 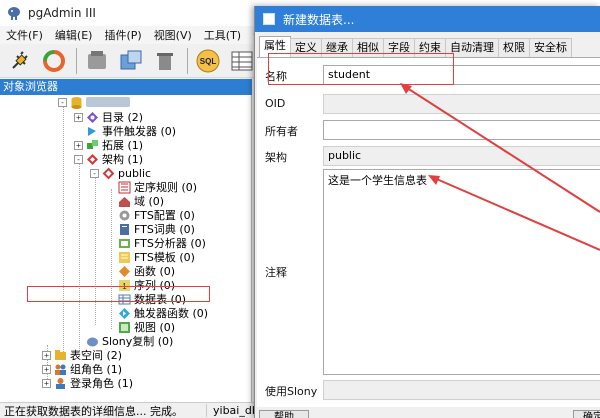 I want to click on fts-template-icon, so click(x=124, y=257).